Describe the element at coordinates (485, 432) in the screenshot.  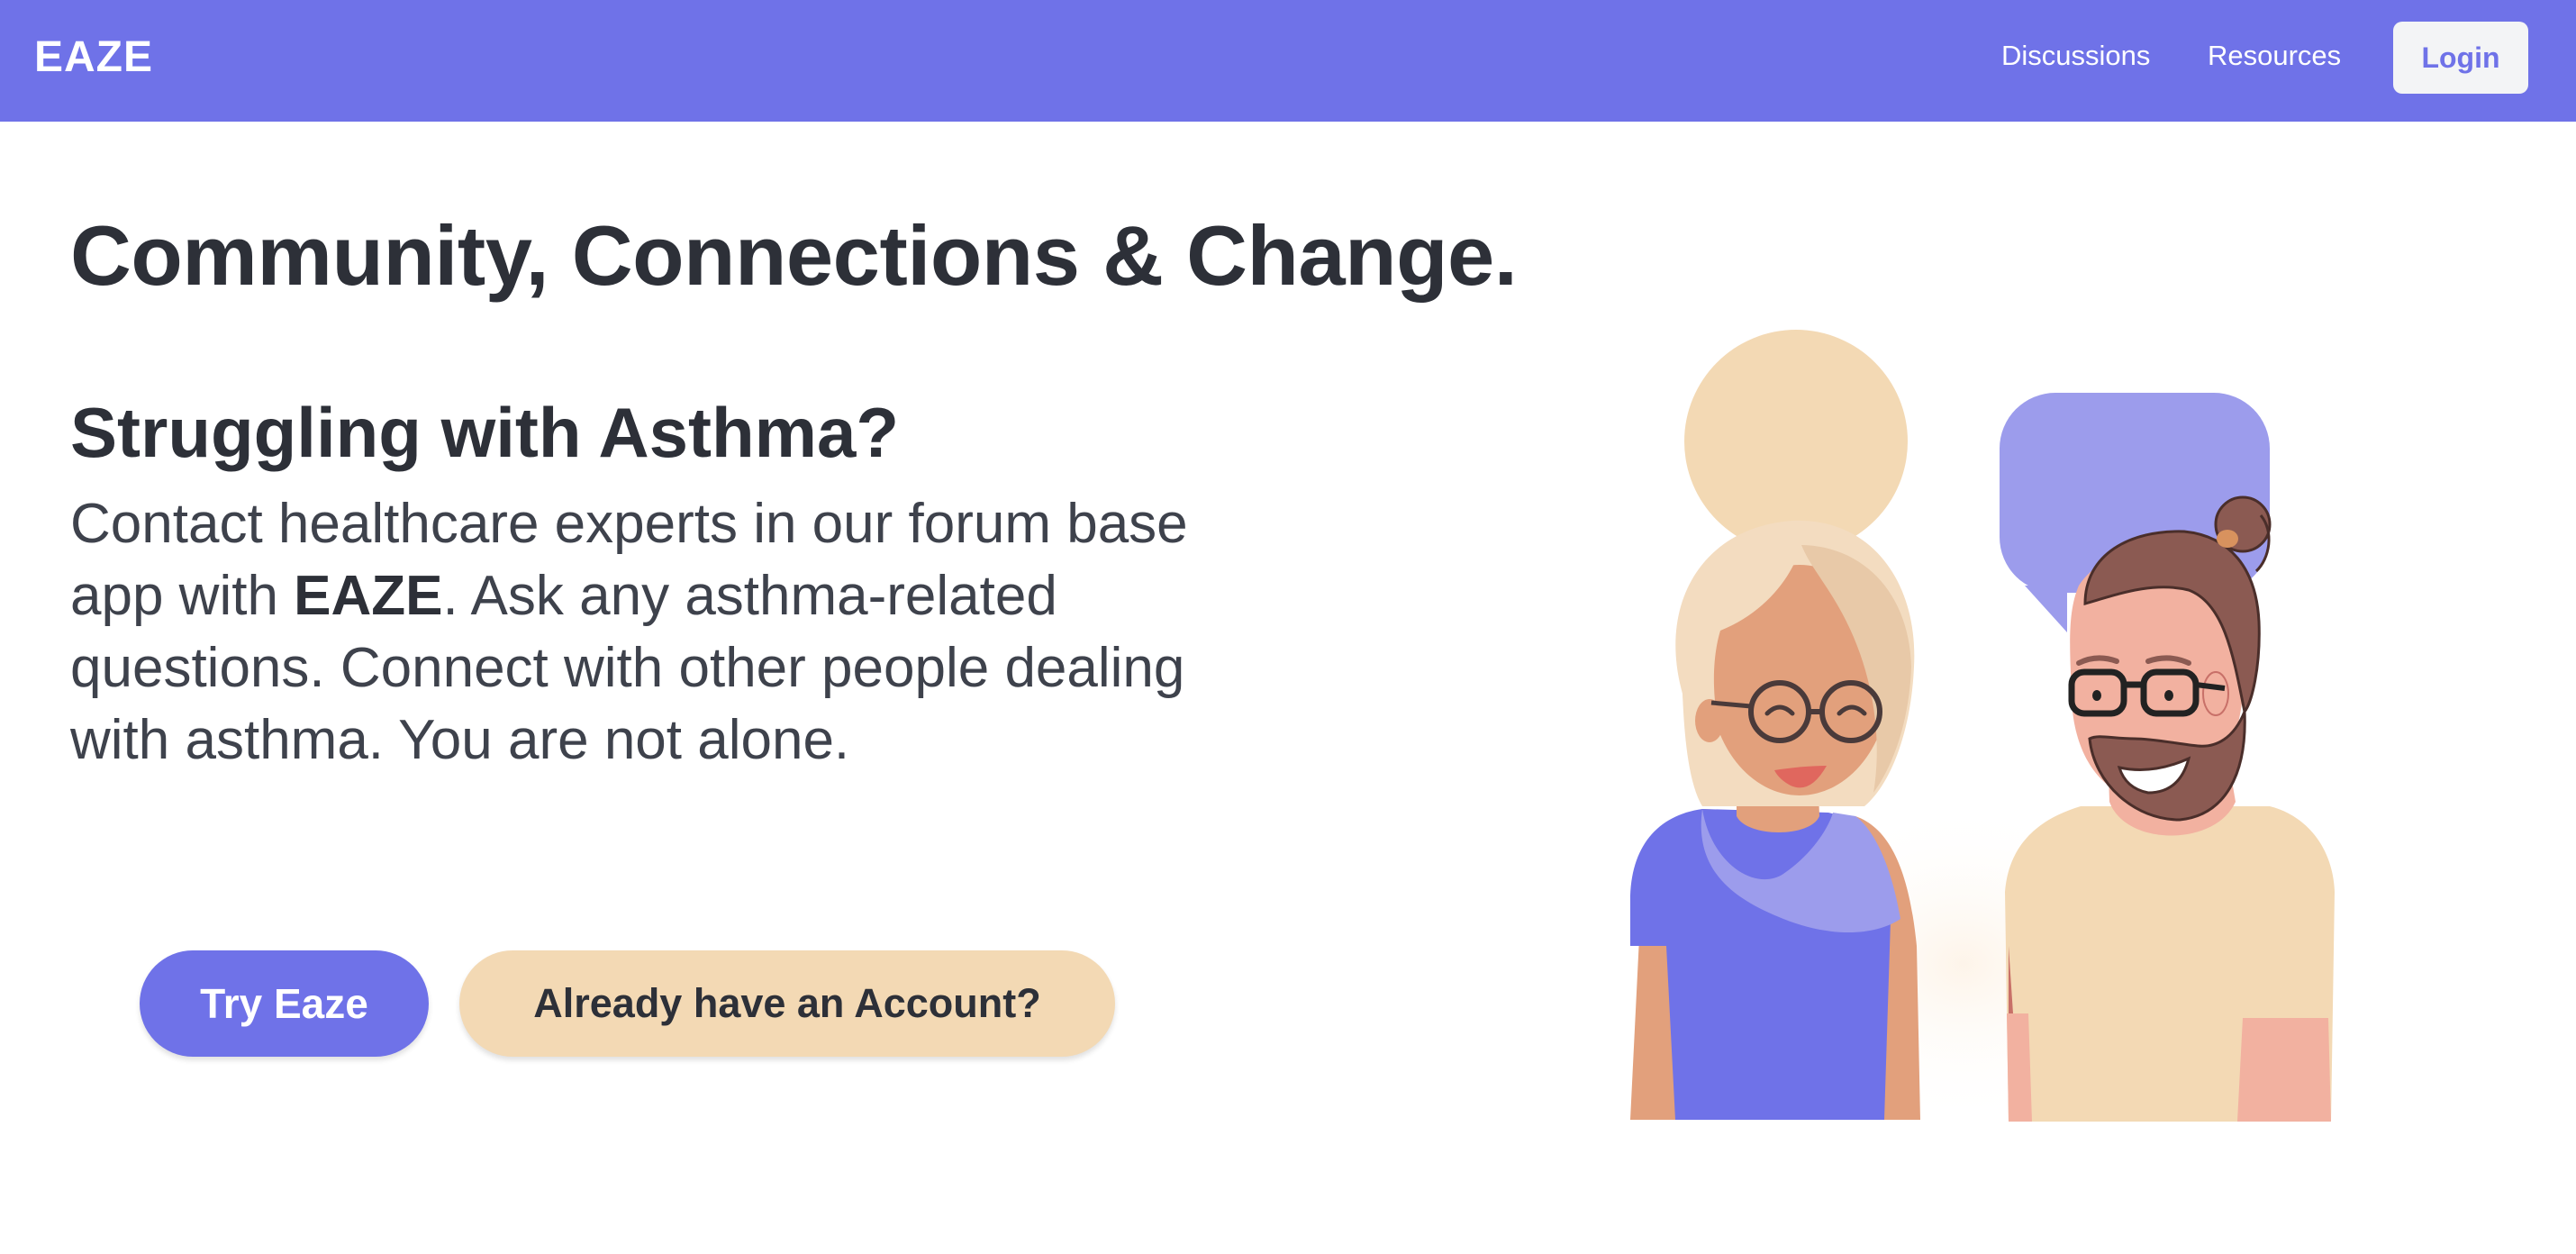
I see `hero-subheadline: Struggling with Asthma?` at that location.